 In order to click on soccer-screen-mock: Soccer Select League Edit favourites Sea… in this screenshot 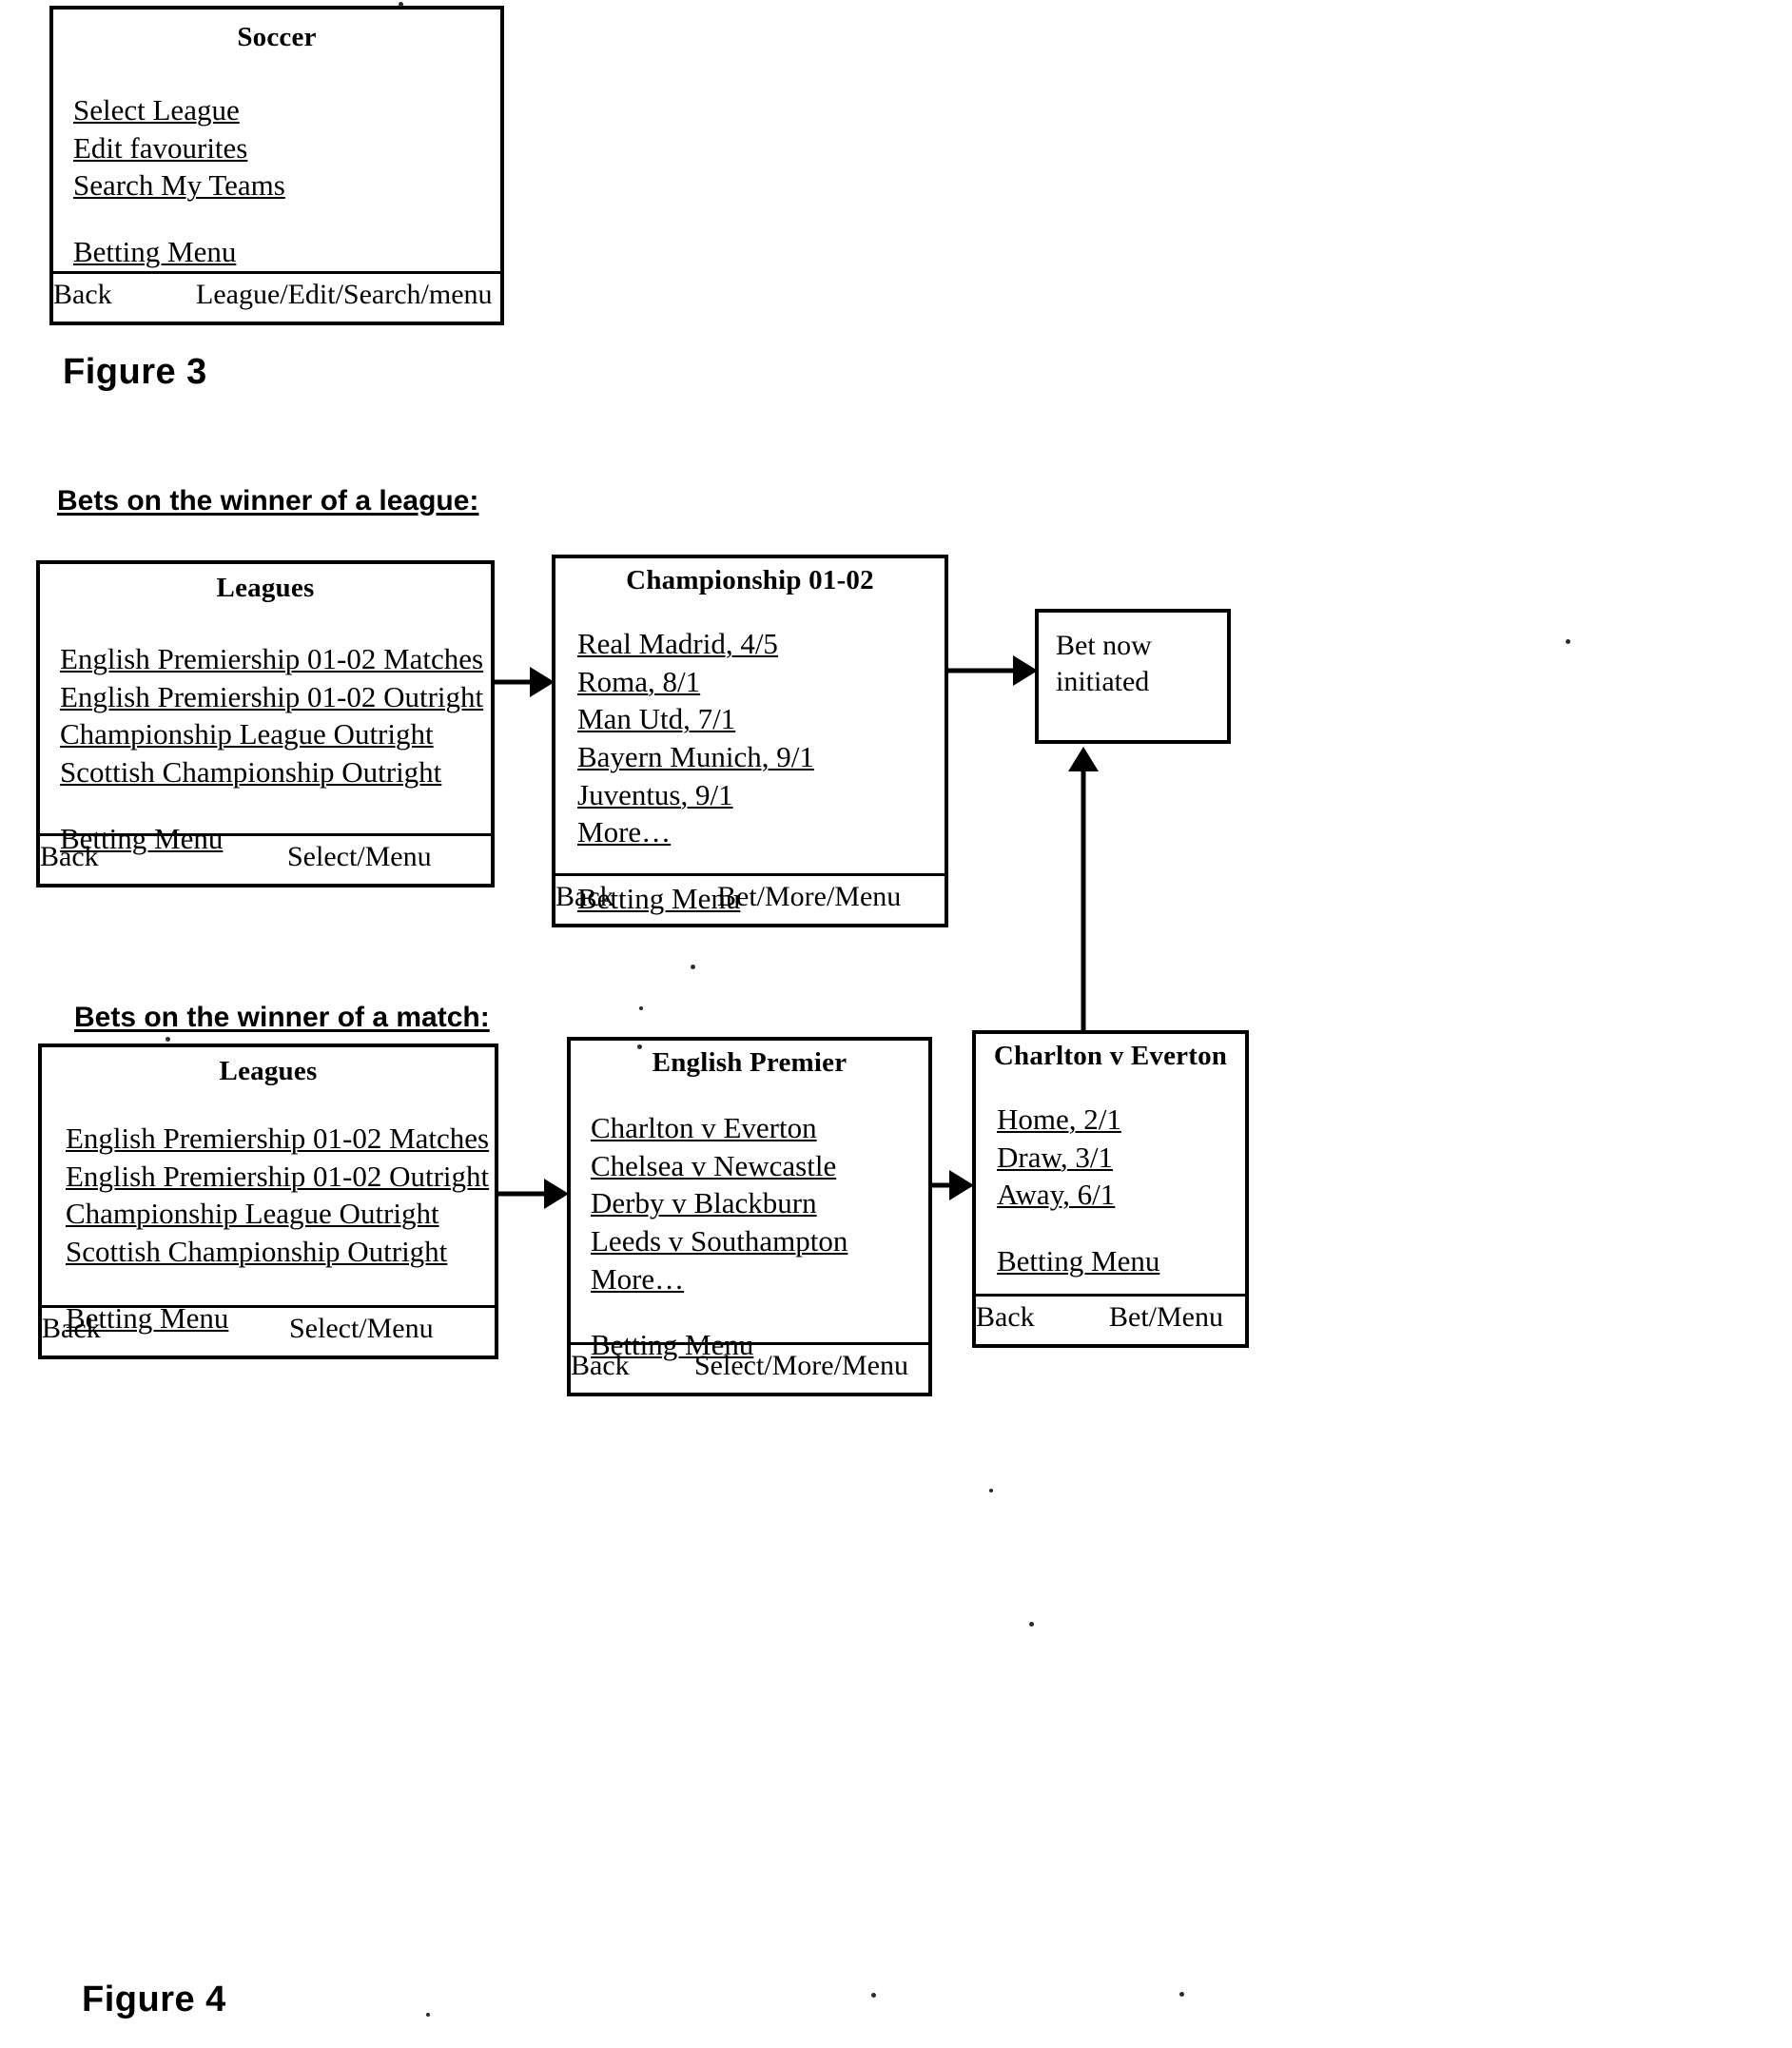, I will do `click(276, 165)`.